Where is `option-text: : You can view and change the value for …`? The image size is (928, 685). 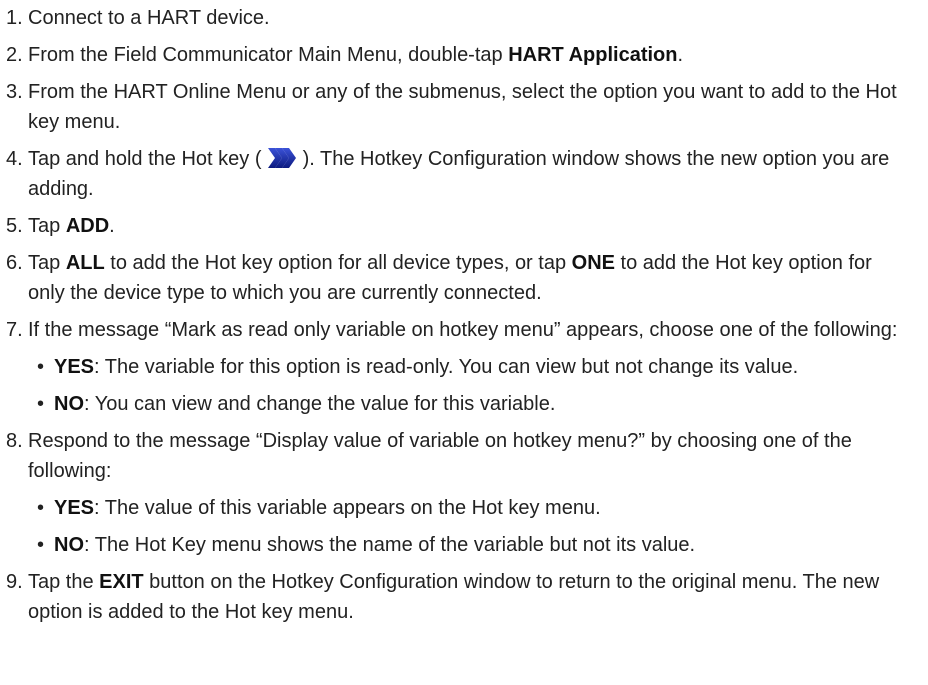
option-text: : You can view and change the value for … is located at coordinates (320, 404).